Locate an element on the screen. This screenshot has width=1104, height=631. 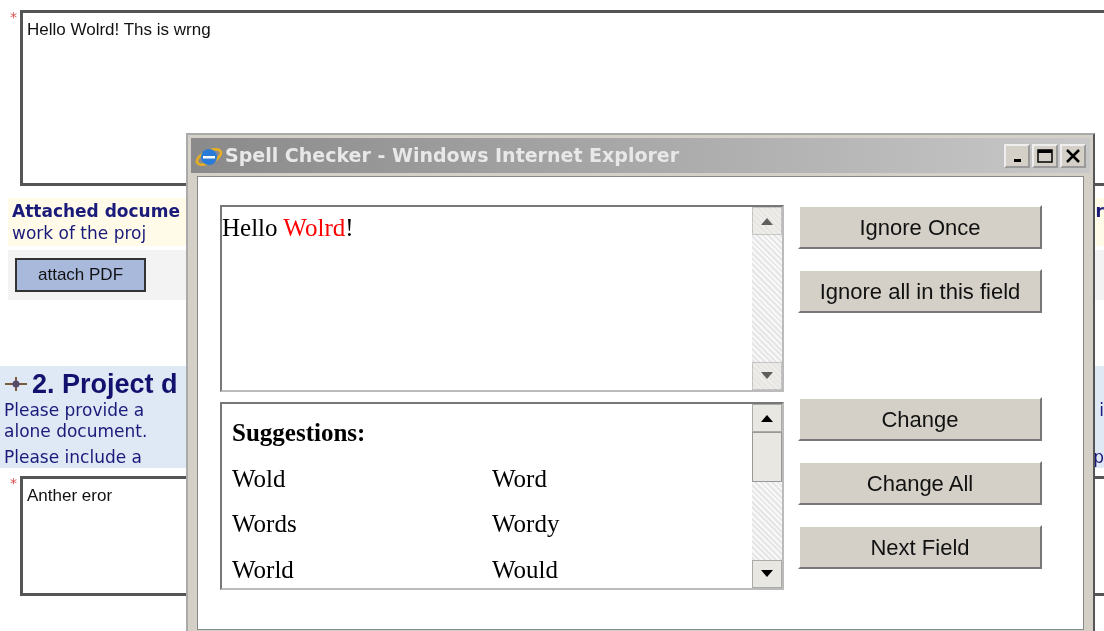
scrollbar is located at coordinates (767, 496).